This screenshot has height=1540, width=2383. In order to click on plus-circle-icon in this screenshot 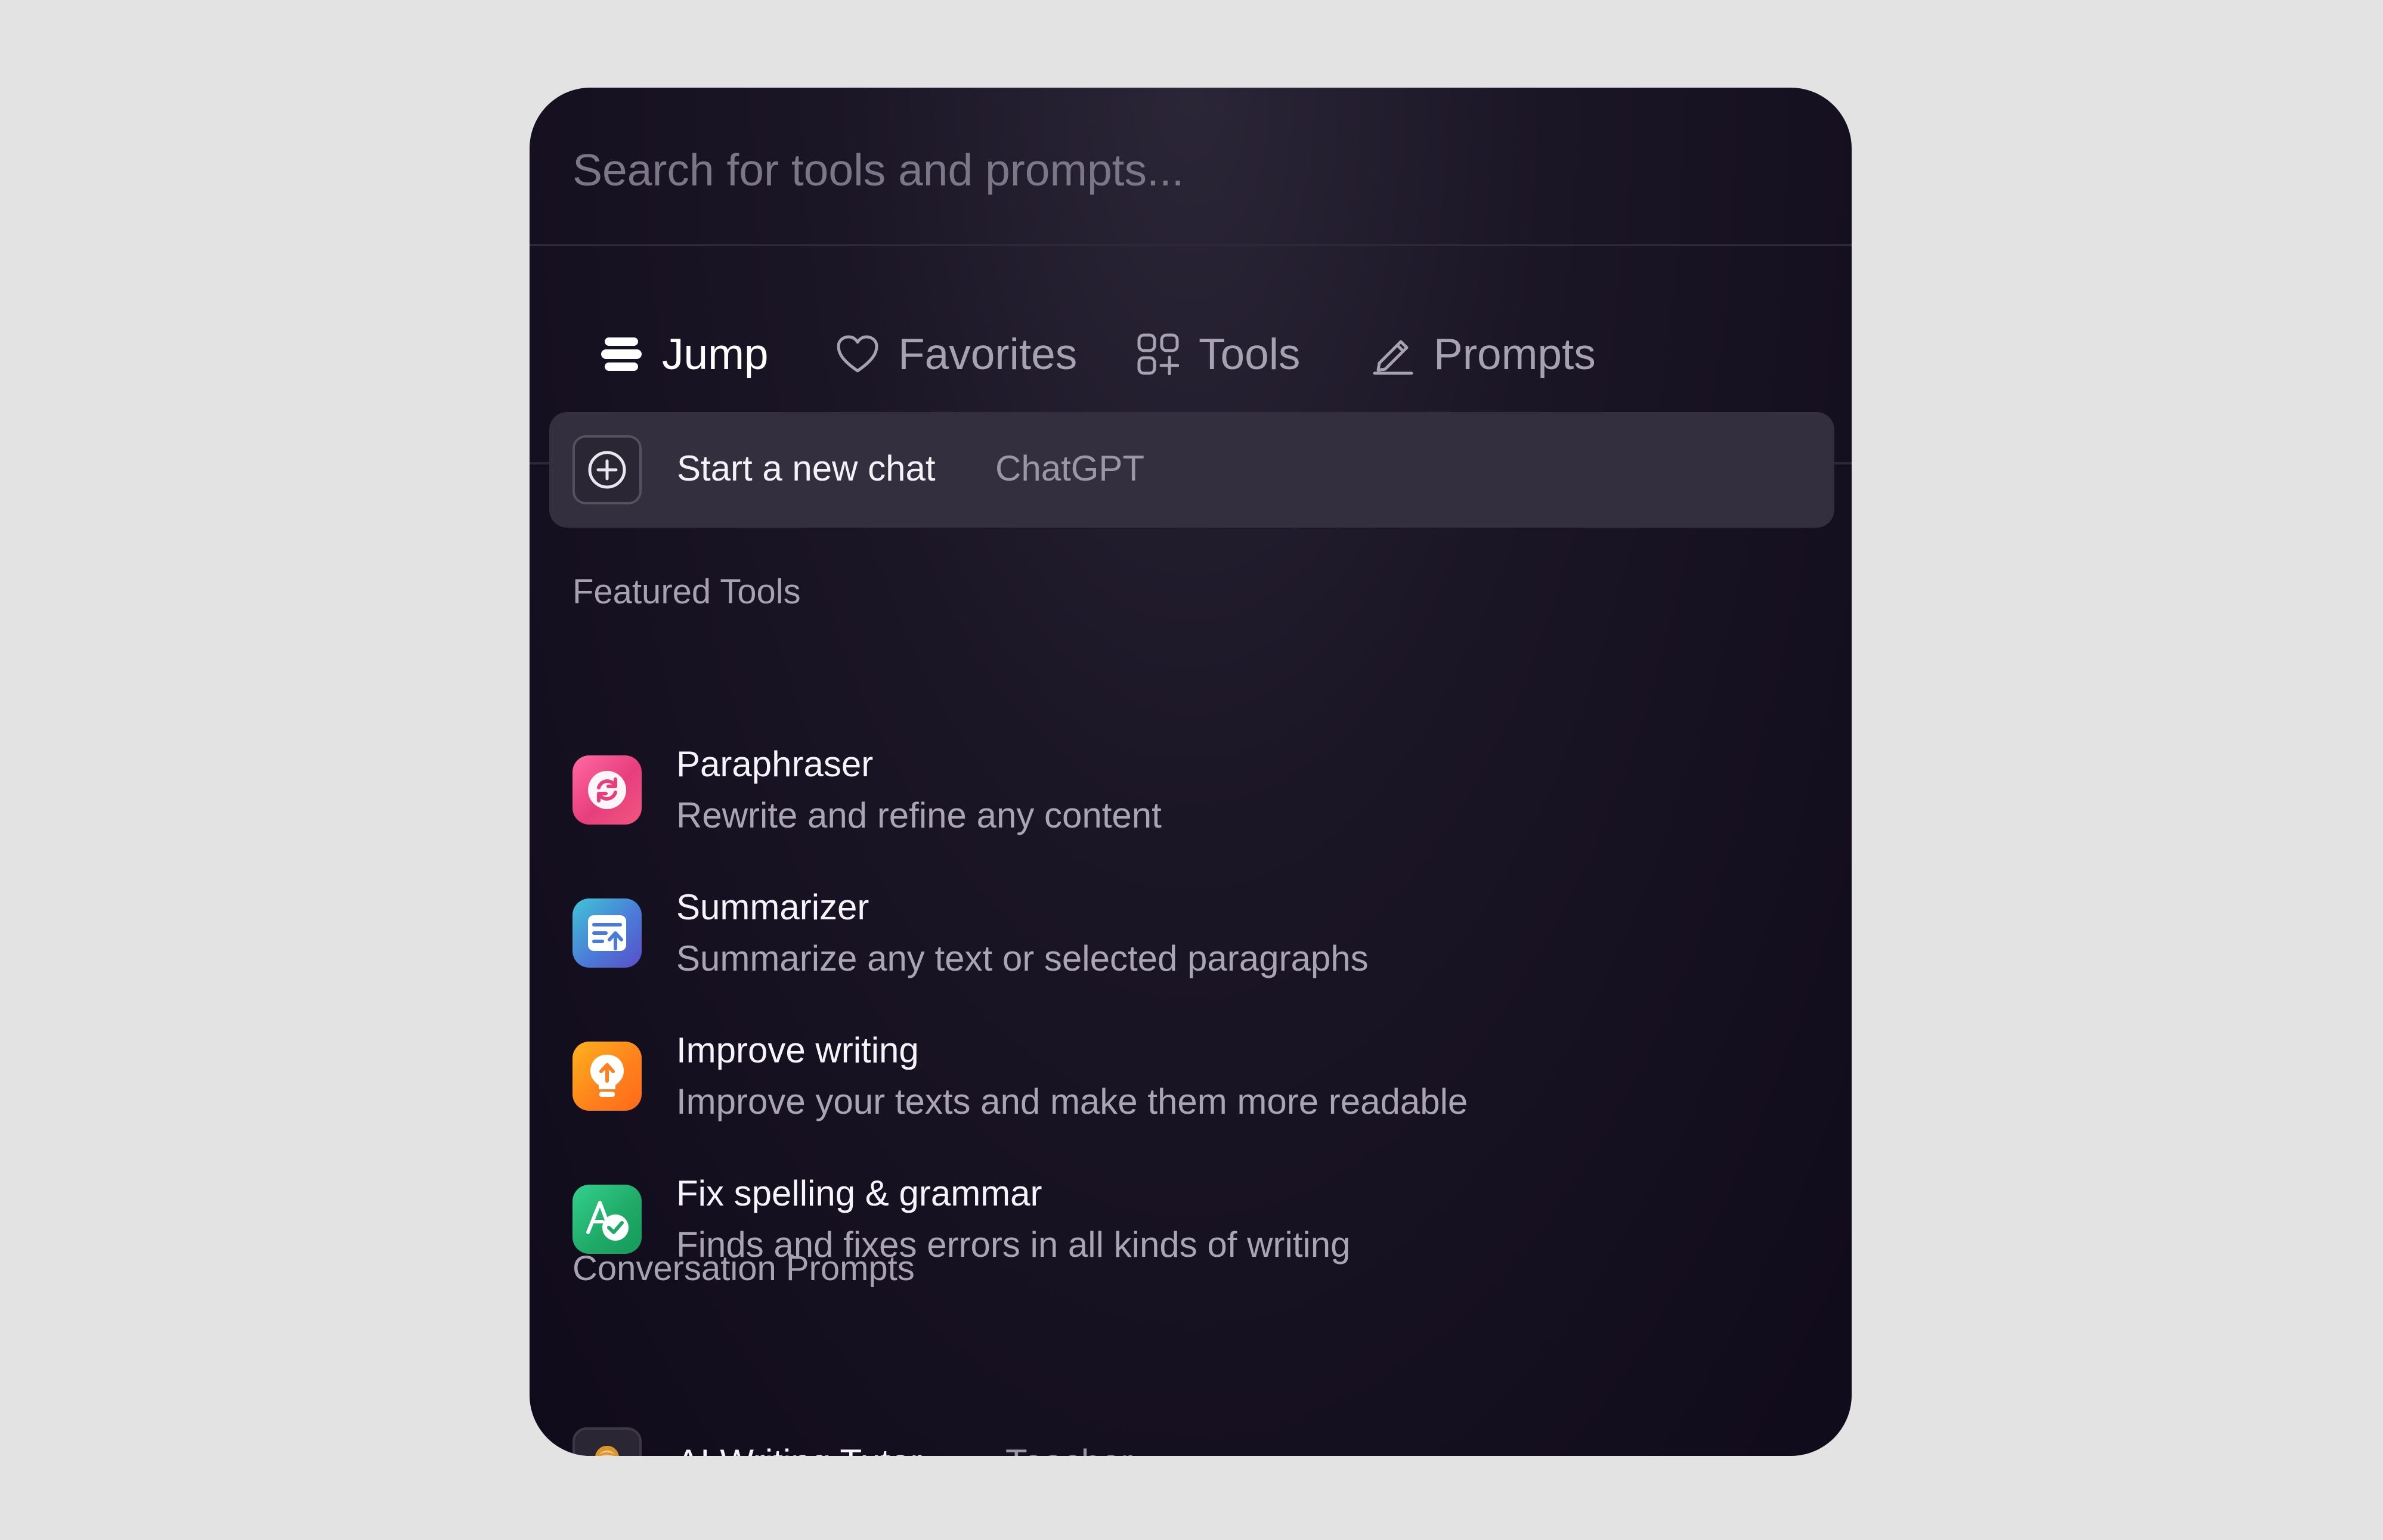, I will do `click(607, 470)`.